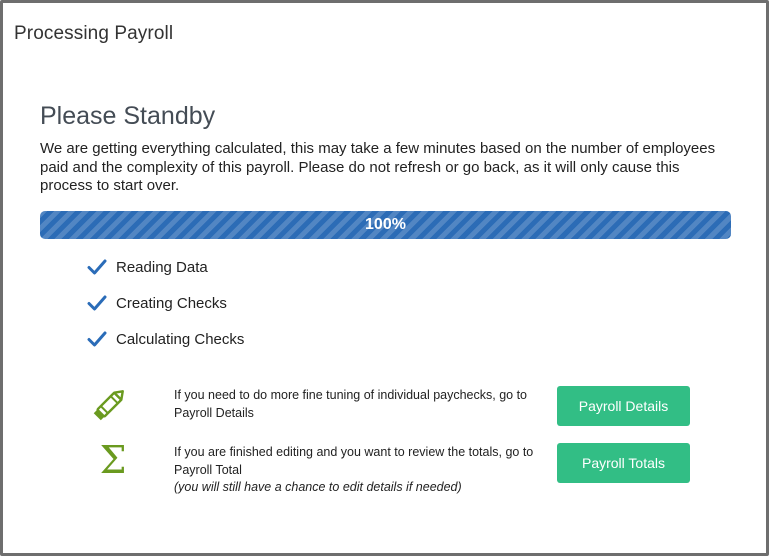  What do you see at coordinates (94, 33) in the screenshot?
I see `dialog-title: Processing Payroll` at bounding box center [94, 33].